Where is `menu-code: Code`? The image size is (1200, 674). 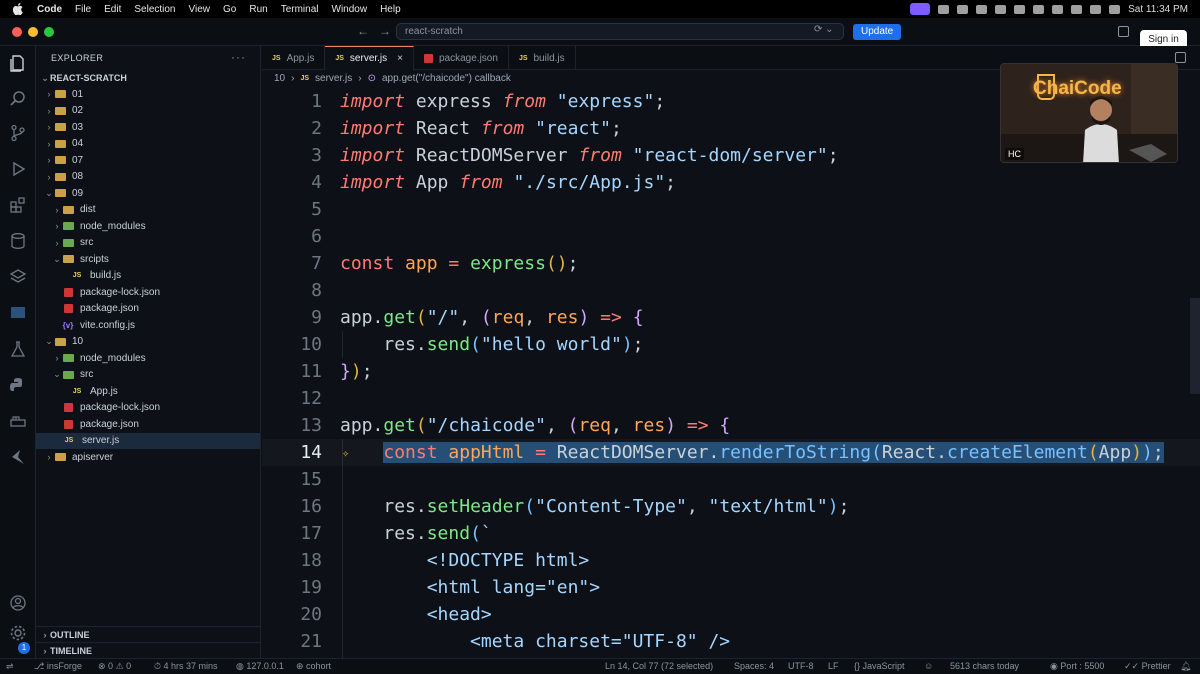
menu-code: Code is located at coordinates (49, 9).